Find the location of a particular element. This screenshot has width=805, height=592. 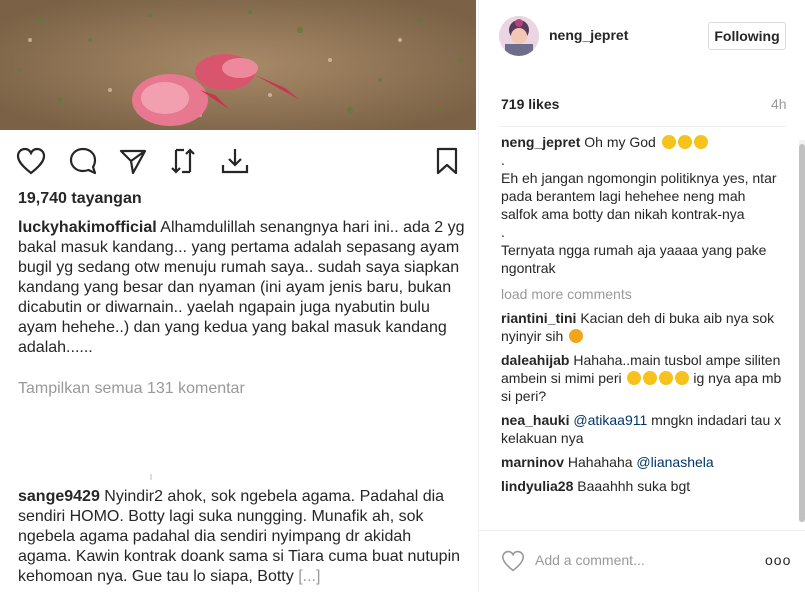

load-more-comments-link: load more comments is located at coordinates (642, 294).